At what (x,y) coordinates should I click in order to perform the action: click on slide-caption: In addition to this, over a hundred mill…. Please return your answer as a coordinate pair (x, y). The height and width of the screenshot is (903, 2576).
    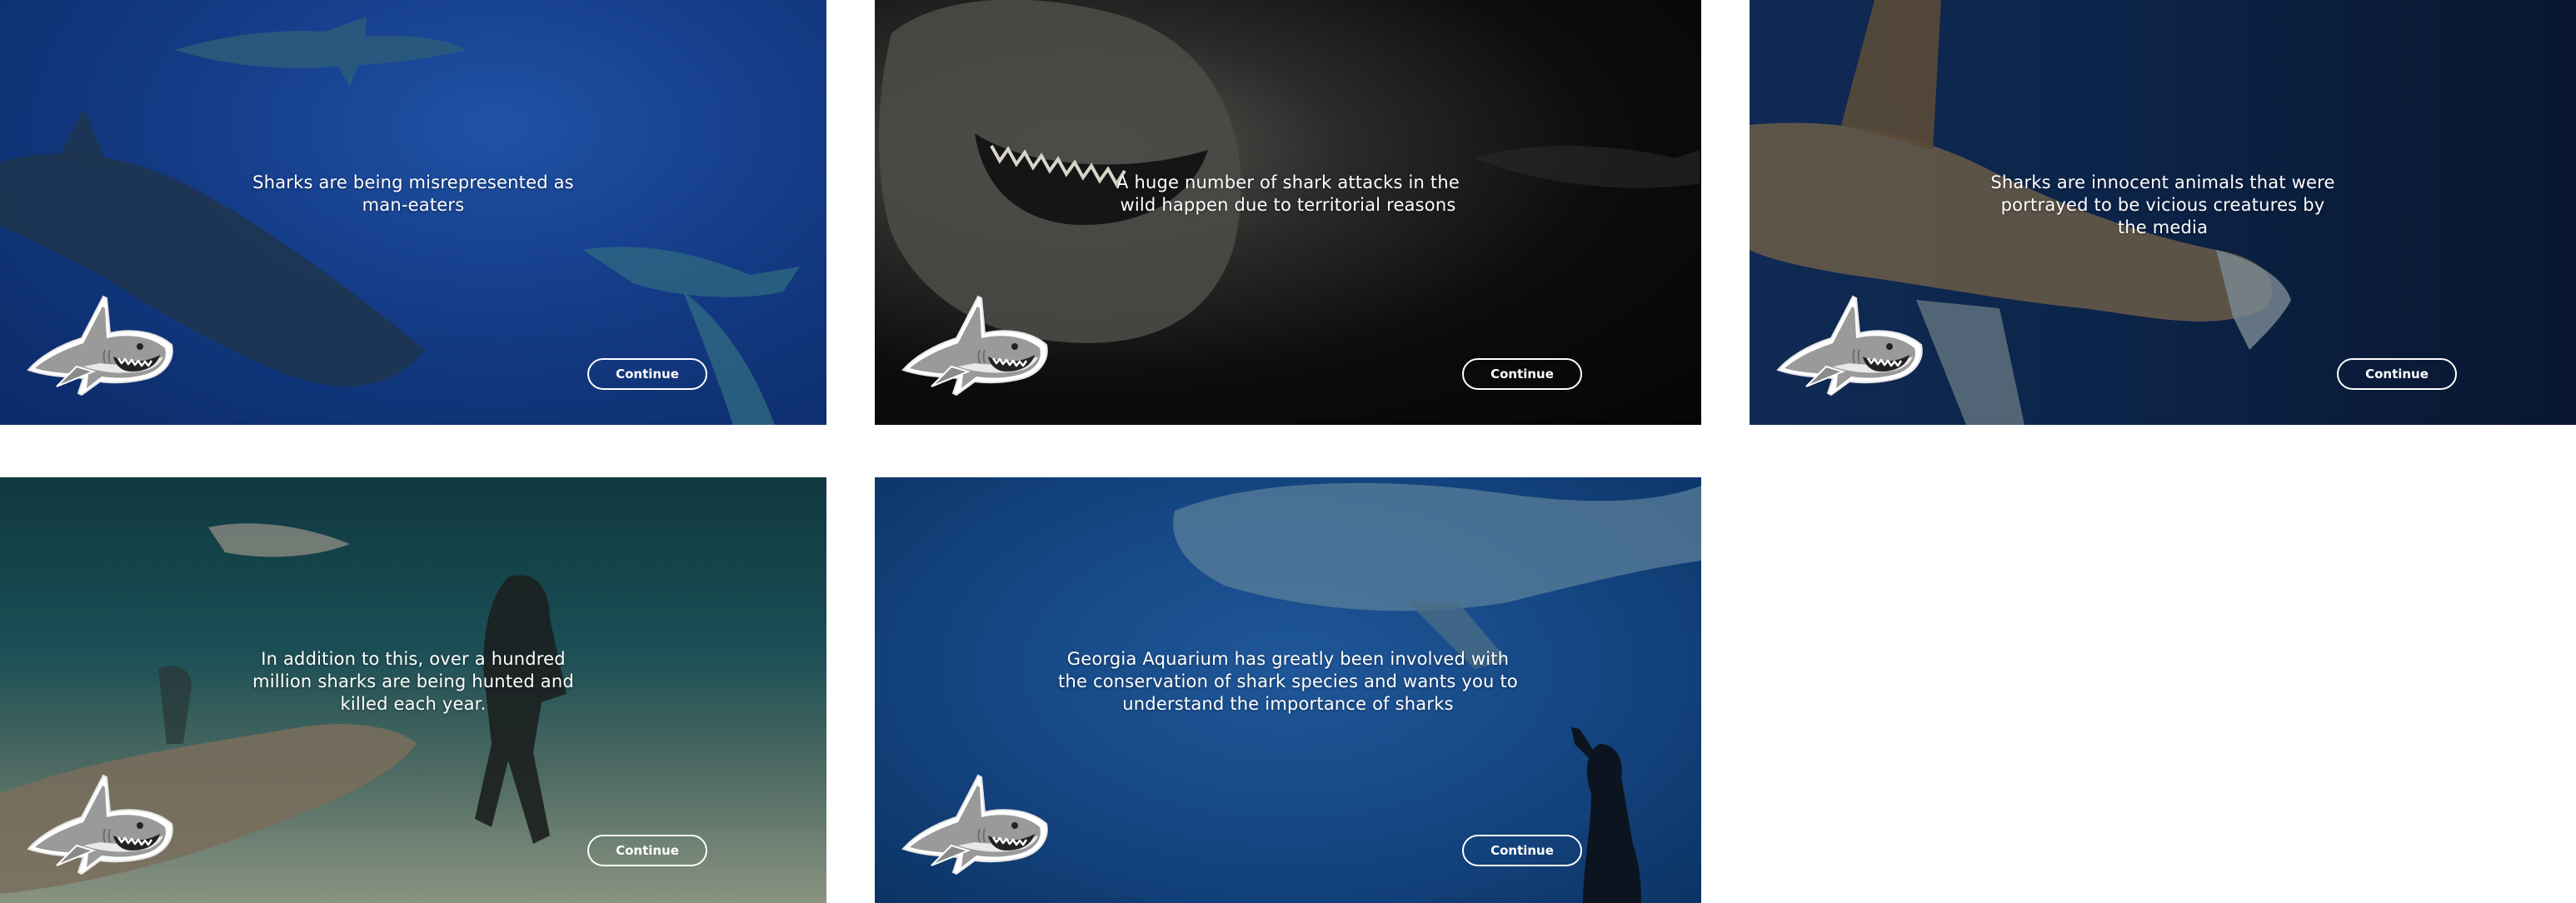
    Looking at the image, I should click on (413, 681).